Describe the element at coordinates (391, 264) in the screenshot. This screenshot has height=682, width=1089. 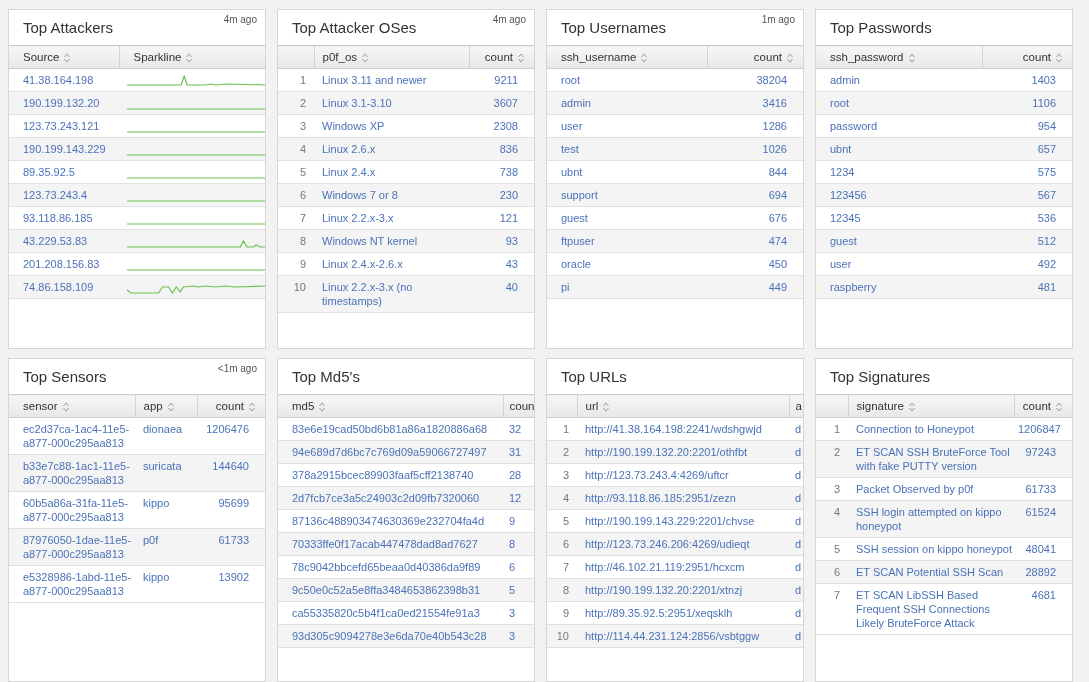
I see `table-link: Linux 2.4.x-2.6.x` at that location.